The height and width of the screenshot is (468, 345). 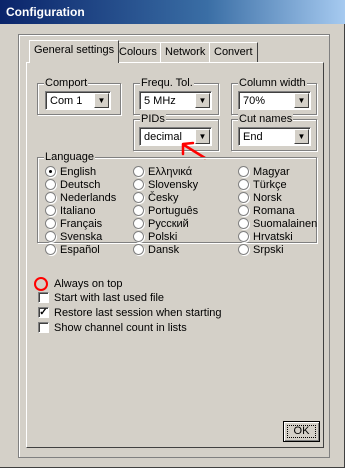 I want to click on show-channel-count-label: Show channel count in lists, so click(x=120, y=328).